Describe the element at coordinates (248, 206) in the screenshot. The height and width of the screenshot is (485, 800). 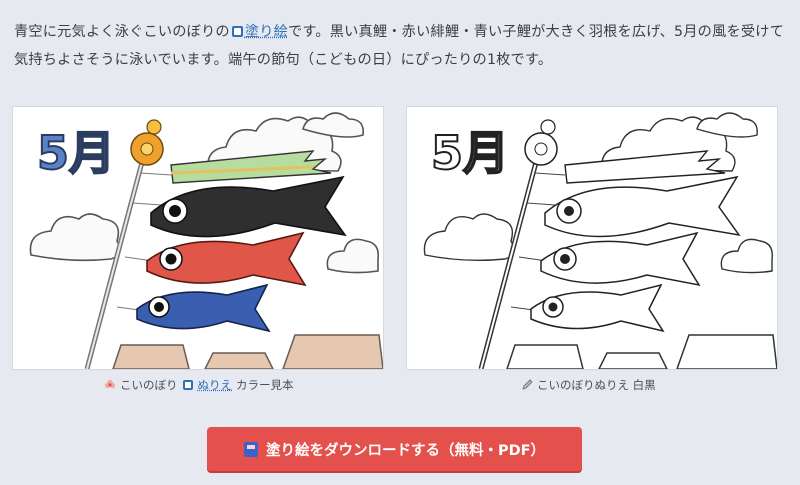
I see `black-carp-koi` at that location.